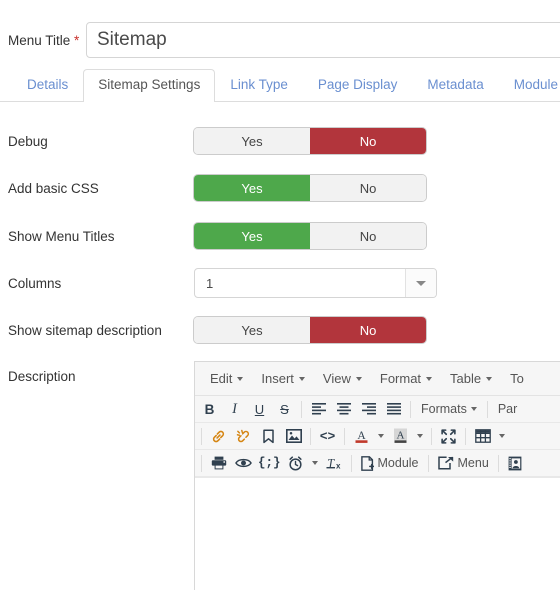 Image resolution: width=560 pixels, height=590 pixels. I want to click on italic-icon: I, so click(234, 409).